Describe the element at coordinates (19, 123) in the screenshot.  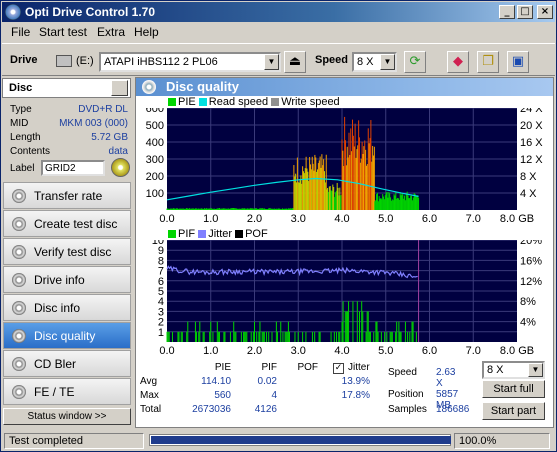
I see `info-key: MID` at that location.